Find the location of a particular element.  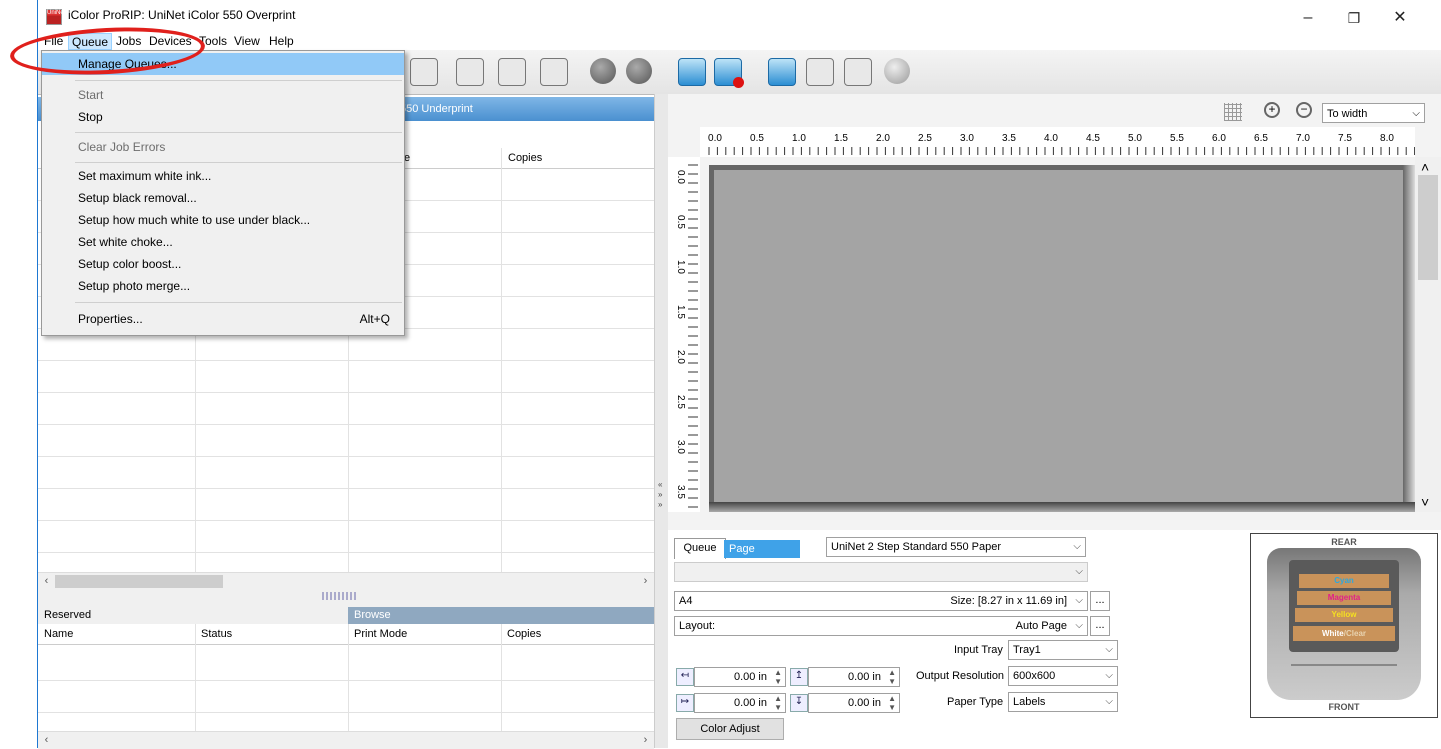

vertical-scroll-thumb is located at coordinates (1428, 227).